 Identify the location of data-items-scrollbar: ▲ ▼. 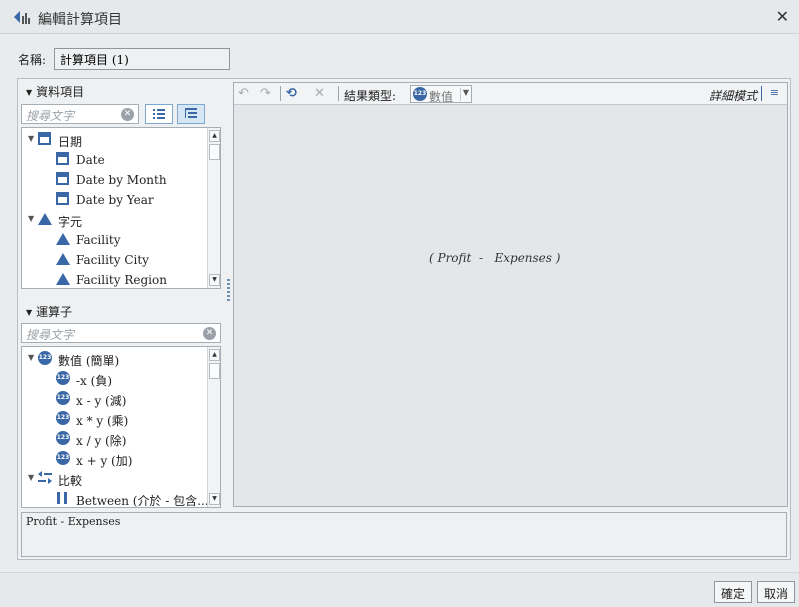
(213, 208).